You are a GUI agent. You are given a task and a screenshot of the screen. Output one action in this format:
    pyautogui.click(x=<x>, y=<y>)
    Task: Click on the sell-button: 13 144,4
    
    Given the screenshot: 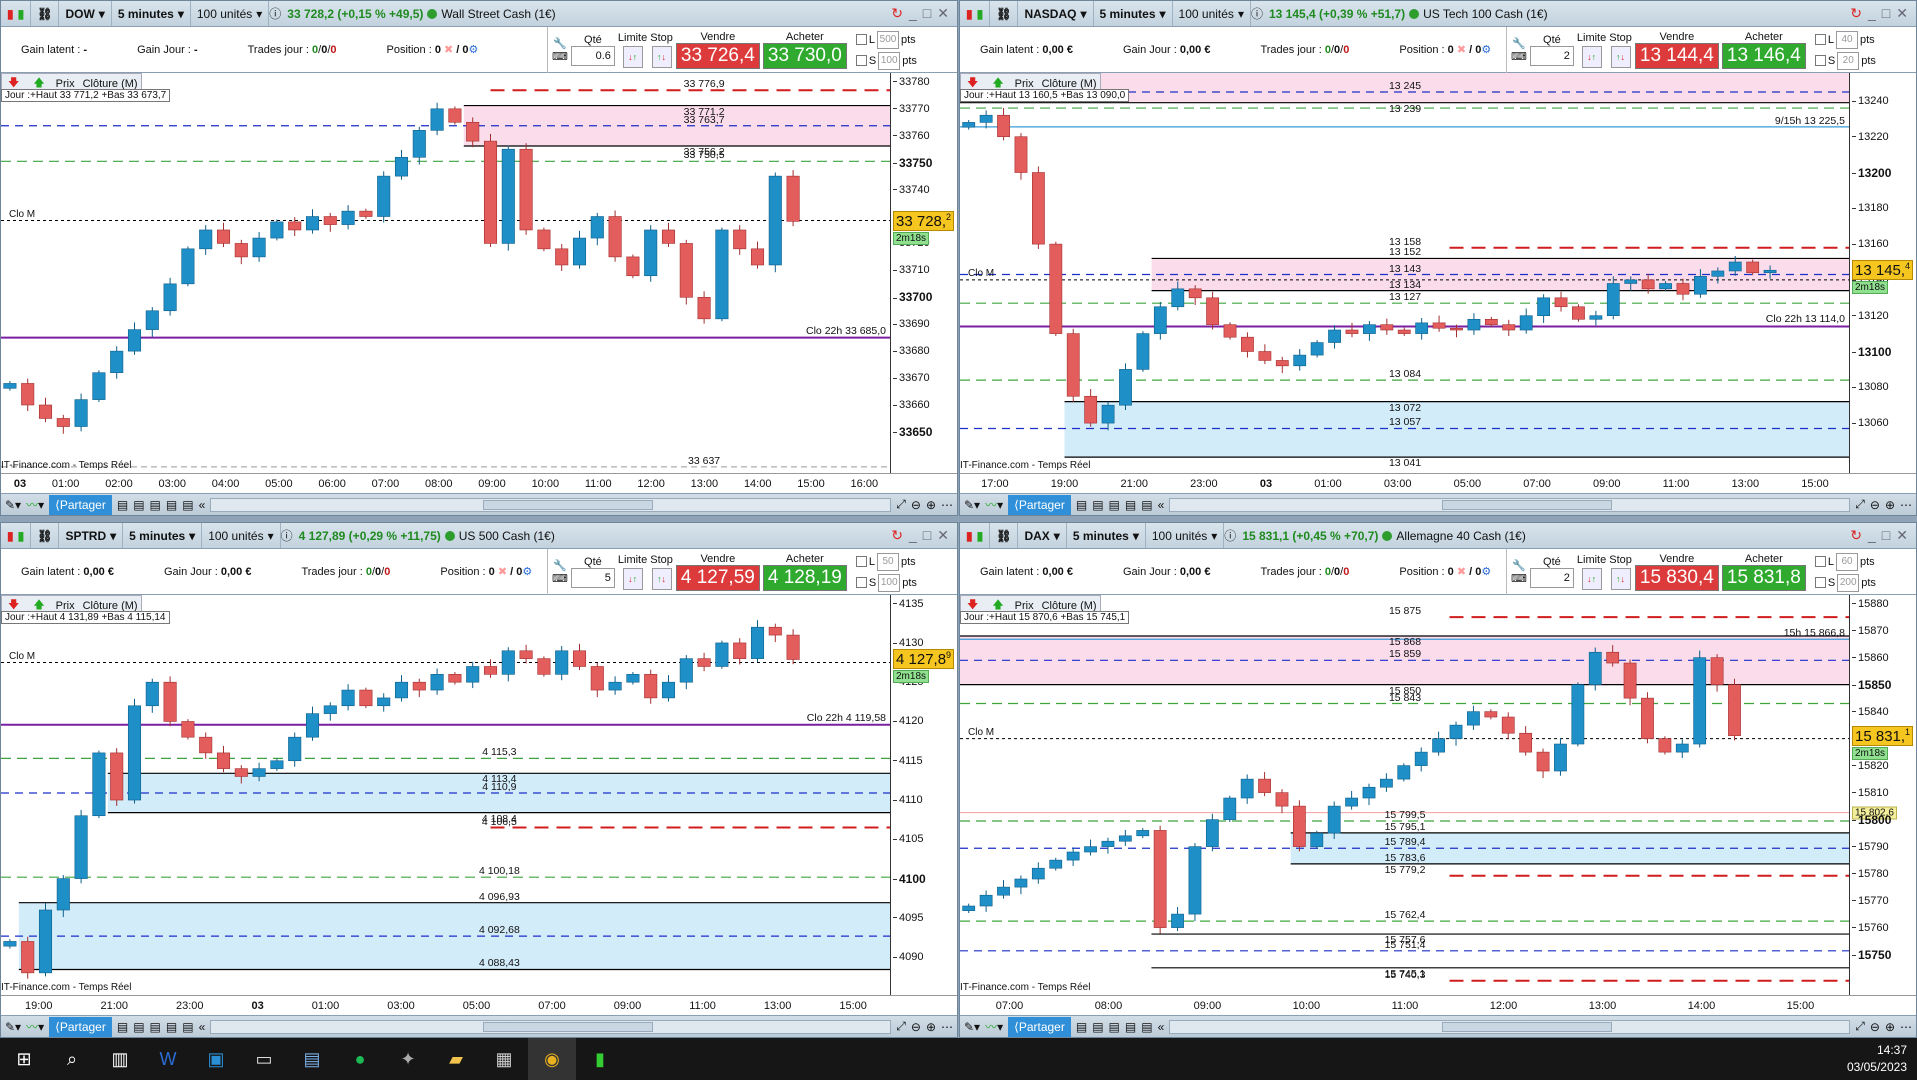 What is the action you would take?
    pyautogui.click(x=1676, y=56)
    